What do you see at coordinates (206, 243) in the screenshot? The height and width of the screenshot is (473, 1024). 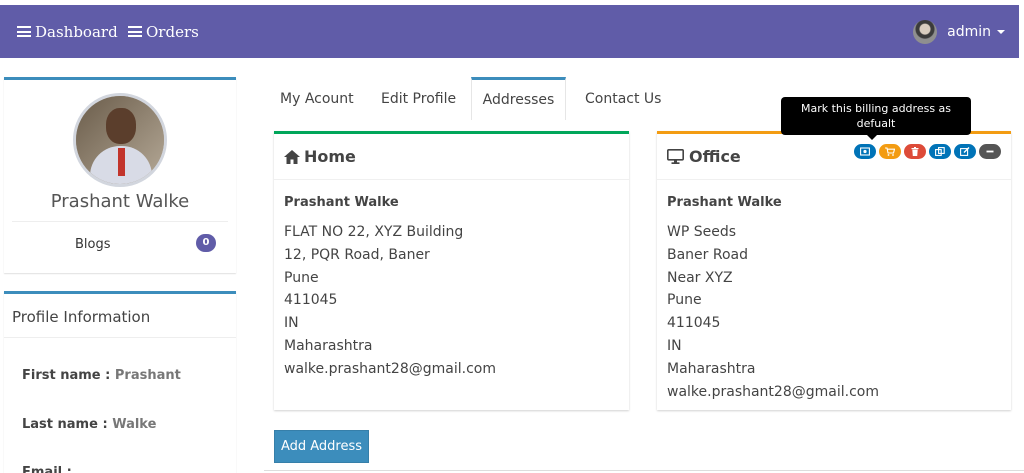 I see `blogs-count-badge: 0` at bounding box center [206, 243].